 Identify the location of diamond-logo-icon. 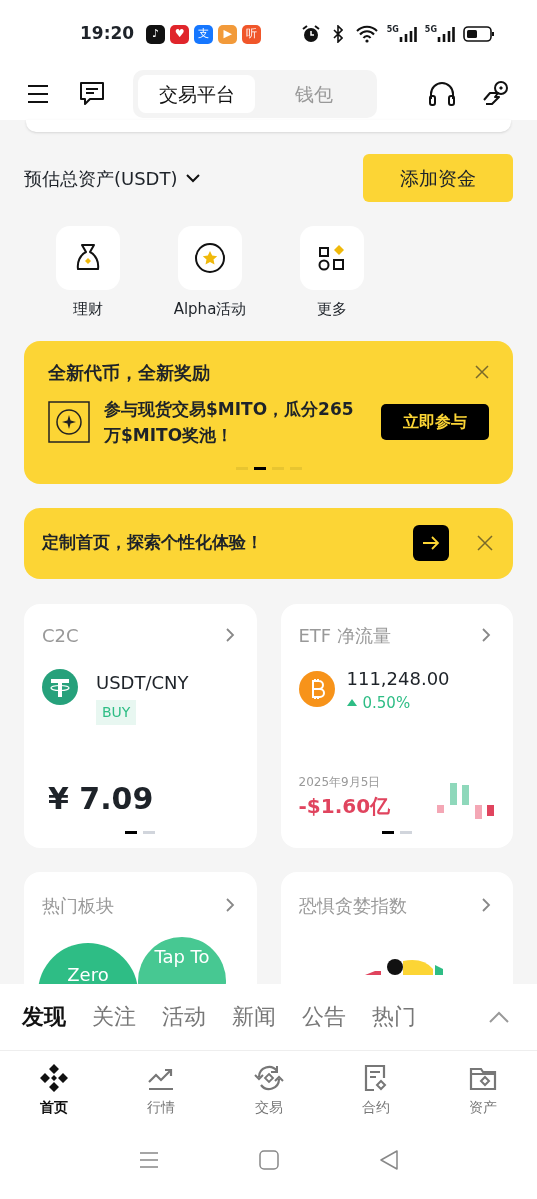
(53, 1077).